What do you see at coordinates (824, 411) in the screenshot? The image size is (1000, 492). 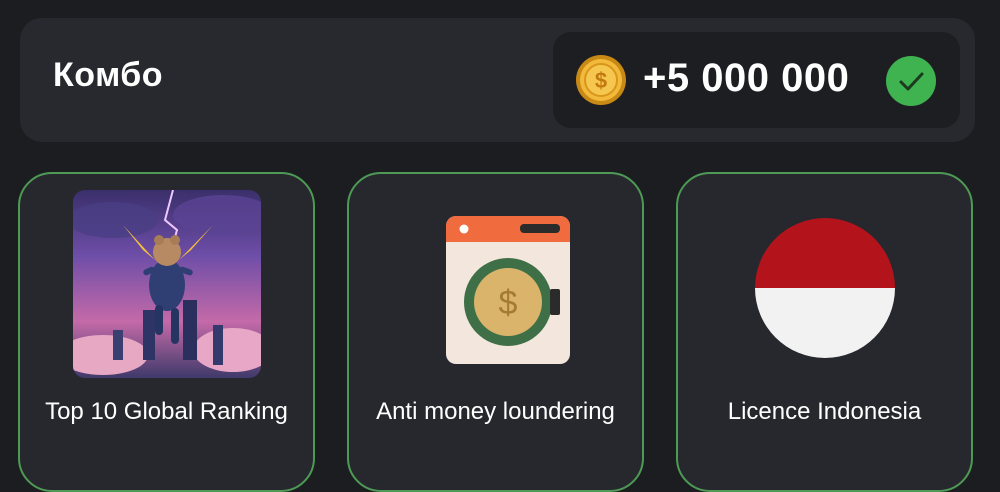 I see `card-label: Licence Indonesia` at bounding box center [824, 411].